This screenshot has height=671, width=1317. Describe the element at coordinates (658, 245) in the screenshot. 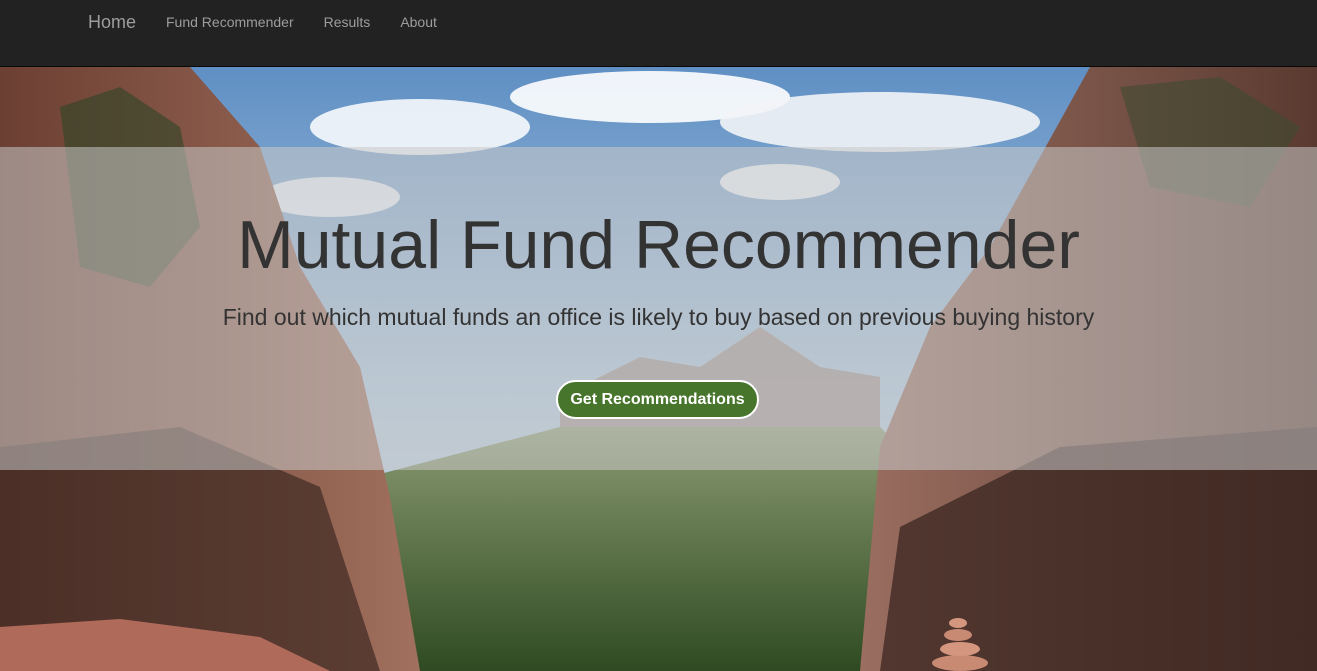

I see `page-title: Mutual Fund Recommender` at that location.